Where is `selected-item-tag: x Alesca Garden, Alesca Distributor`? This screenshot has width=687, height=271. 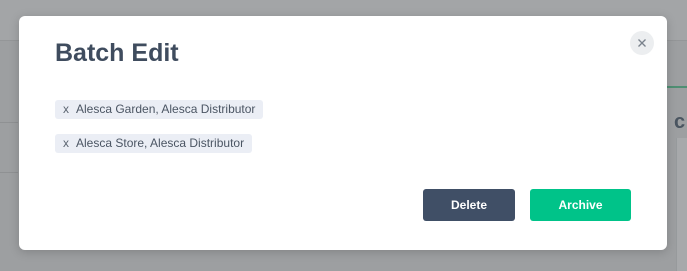
selected-item-tag: x Alesca Garden, Alesca Distributor is located at coordinates (159, 109).